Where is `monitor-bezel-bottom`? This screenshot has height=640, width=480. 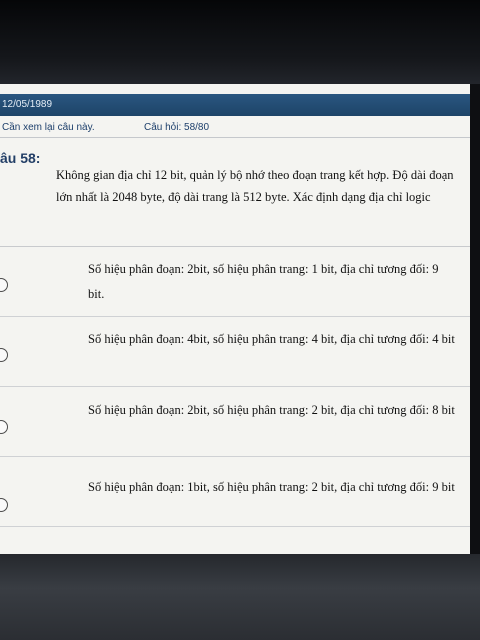 monitor-bezel-bottom is located at coordinates (240, 597).